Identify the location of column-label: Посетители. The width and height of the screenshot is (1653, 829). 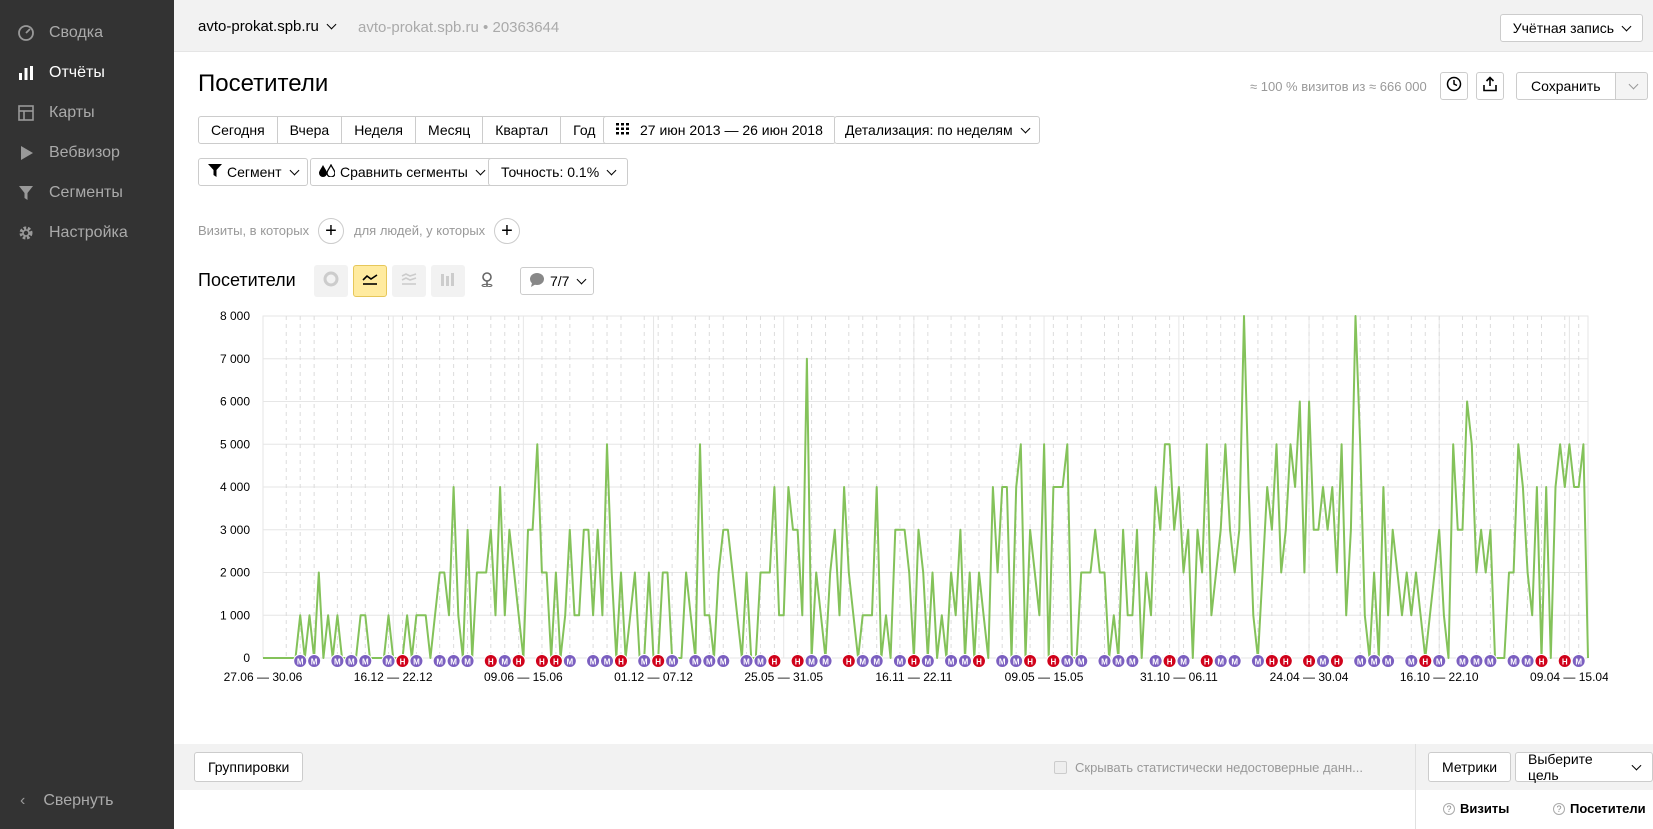
(1608, 808).